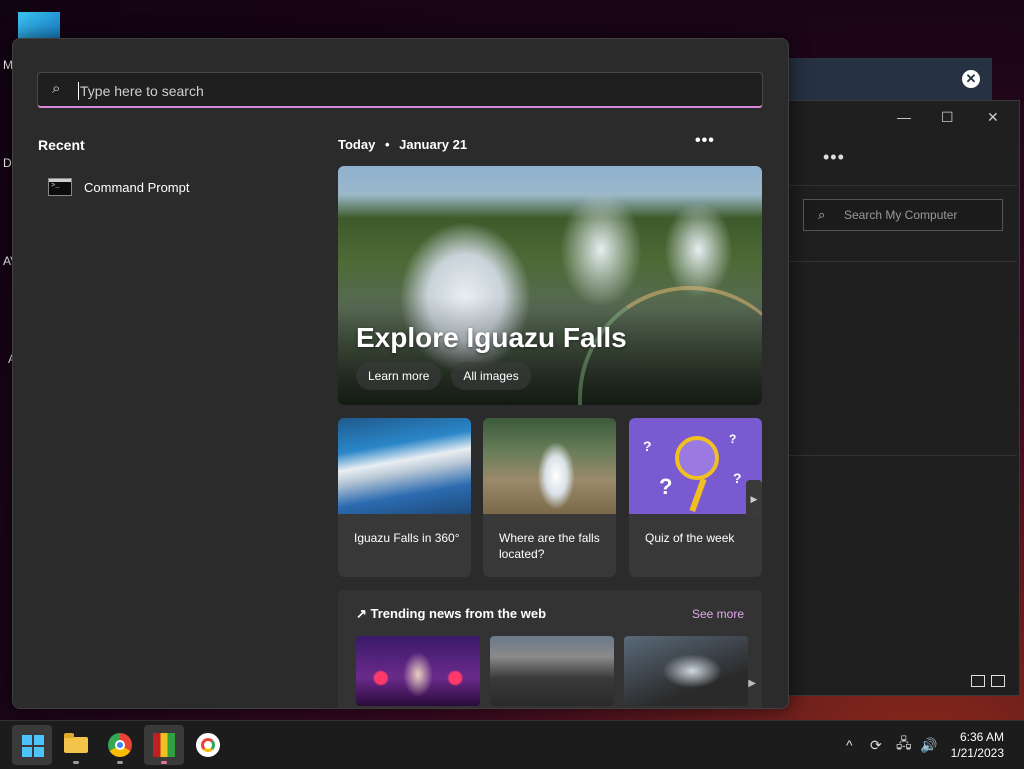 The image size is (1024, 769). I want to click on details-view-icon, so click(978, 681).